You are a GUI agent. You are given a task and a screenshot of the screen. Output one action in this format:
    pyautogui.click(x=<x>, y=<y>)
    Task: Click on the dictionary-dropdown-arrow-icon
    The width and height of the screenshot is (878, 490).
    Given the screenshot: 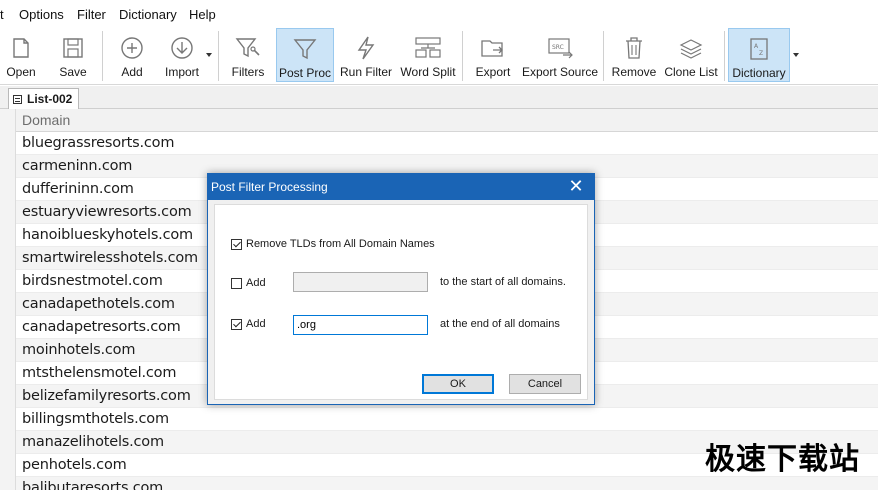 What is the action you would take?
    pyautogui.click(x=796, y=55)
    